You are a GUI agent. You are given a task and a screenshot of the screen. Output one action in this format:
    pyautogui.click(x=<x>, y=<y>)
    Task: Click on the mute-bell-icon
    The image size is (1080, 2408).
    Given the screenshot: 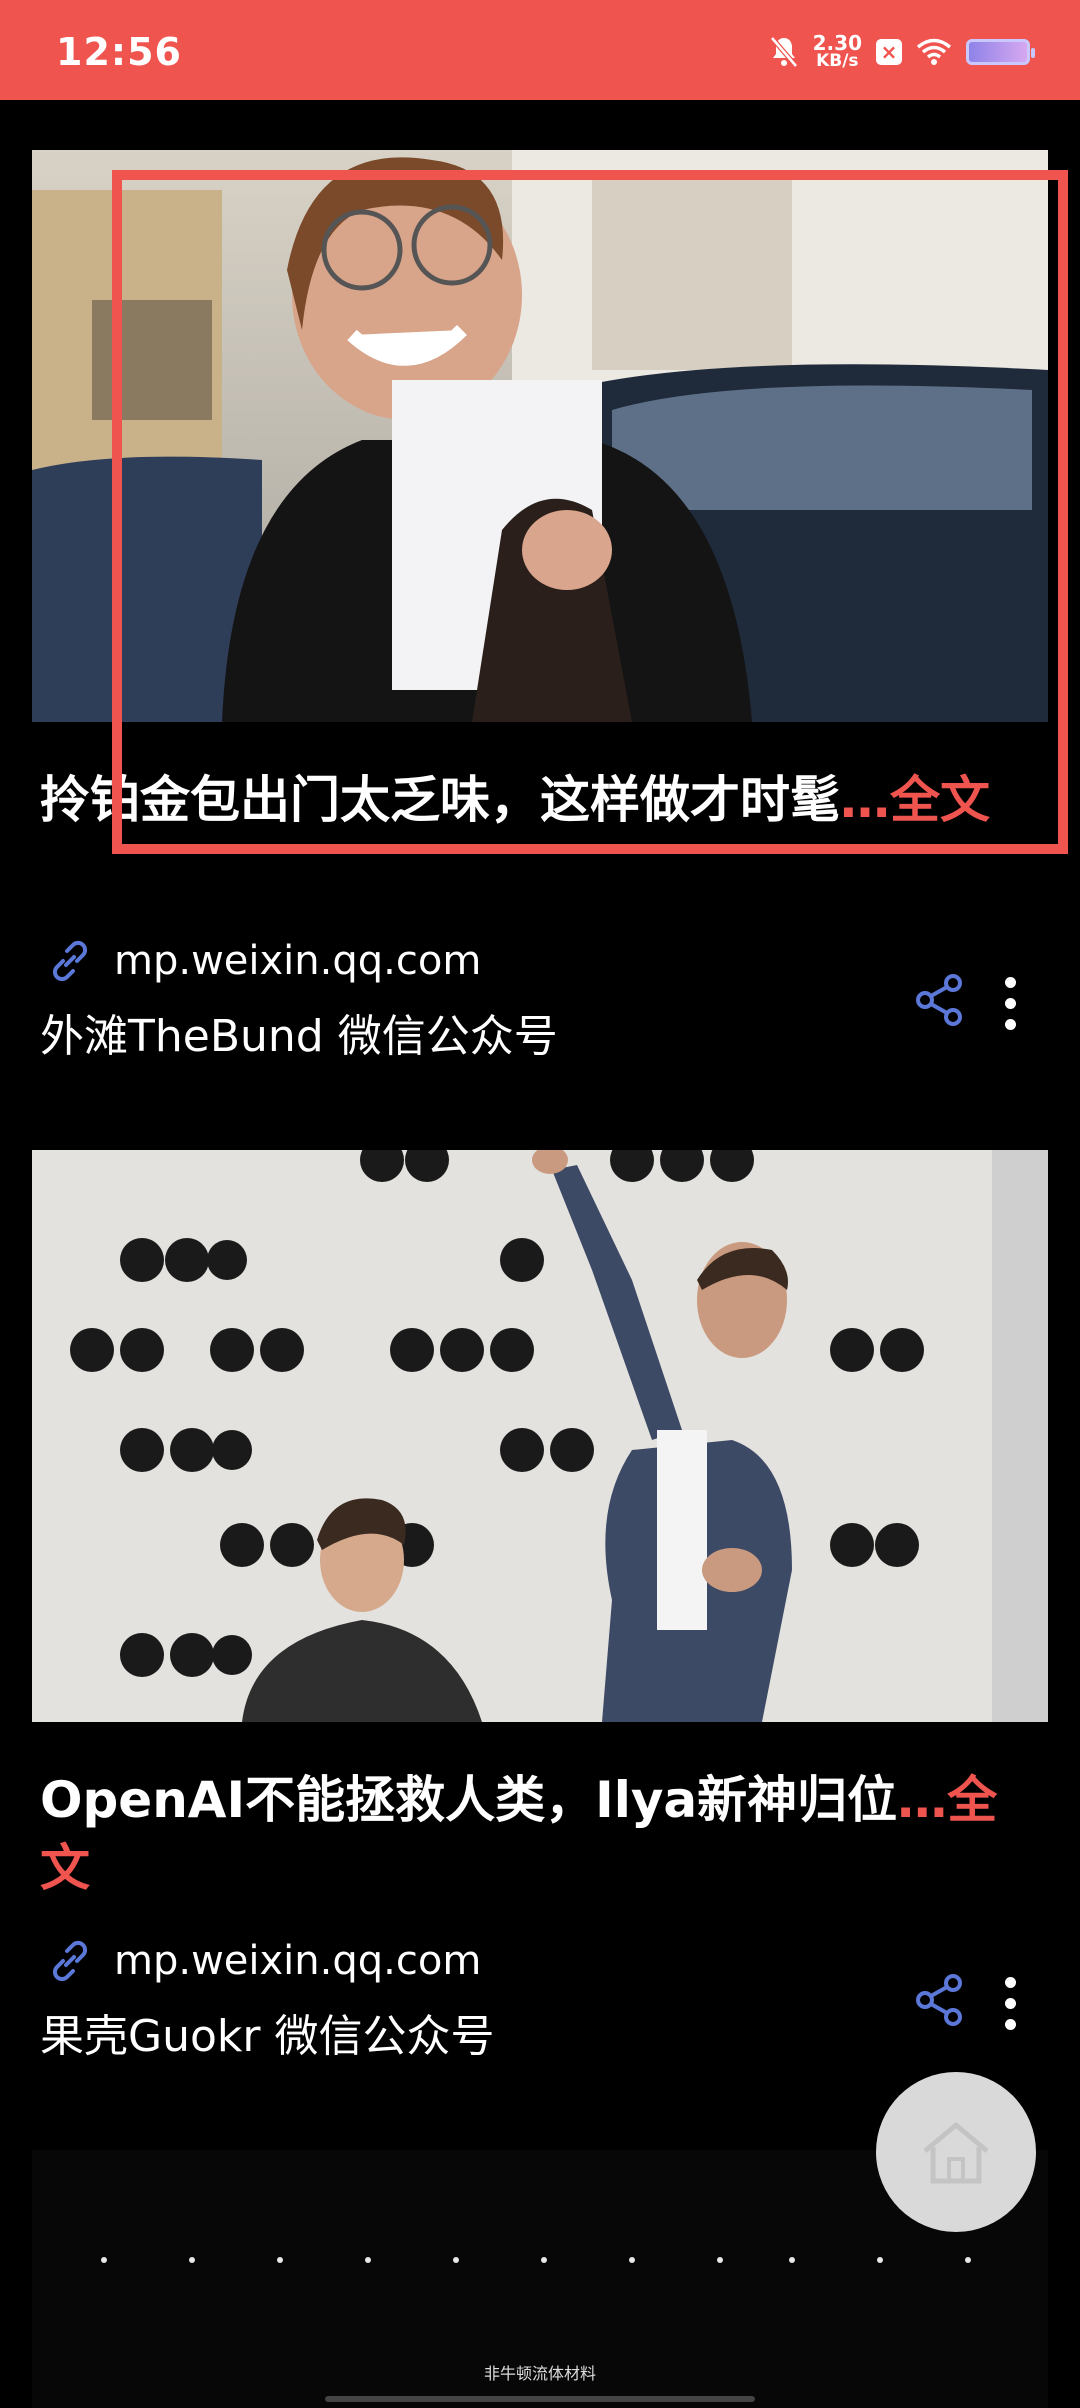 What is the action you would take?
    pyautogui.click(x=783, y=52)
    